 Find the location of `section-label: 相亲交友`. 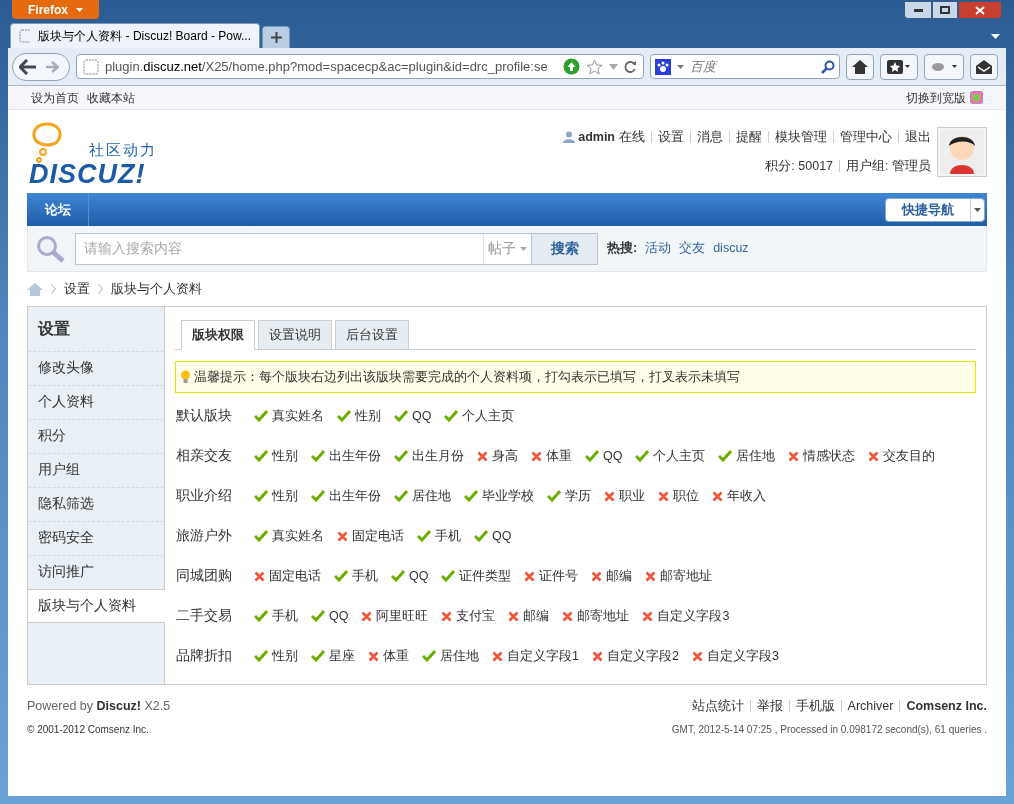

section-label: 相亲交友 is located at coordinates (204, 455).